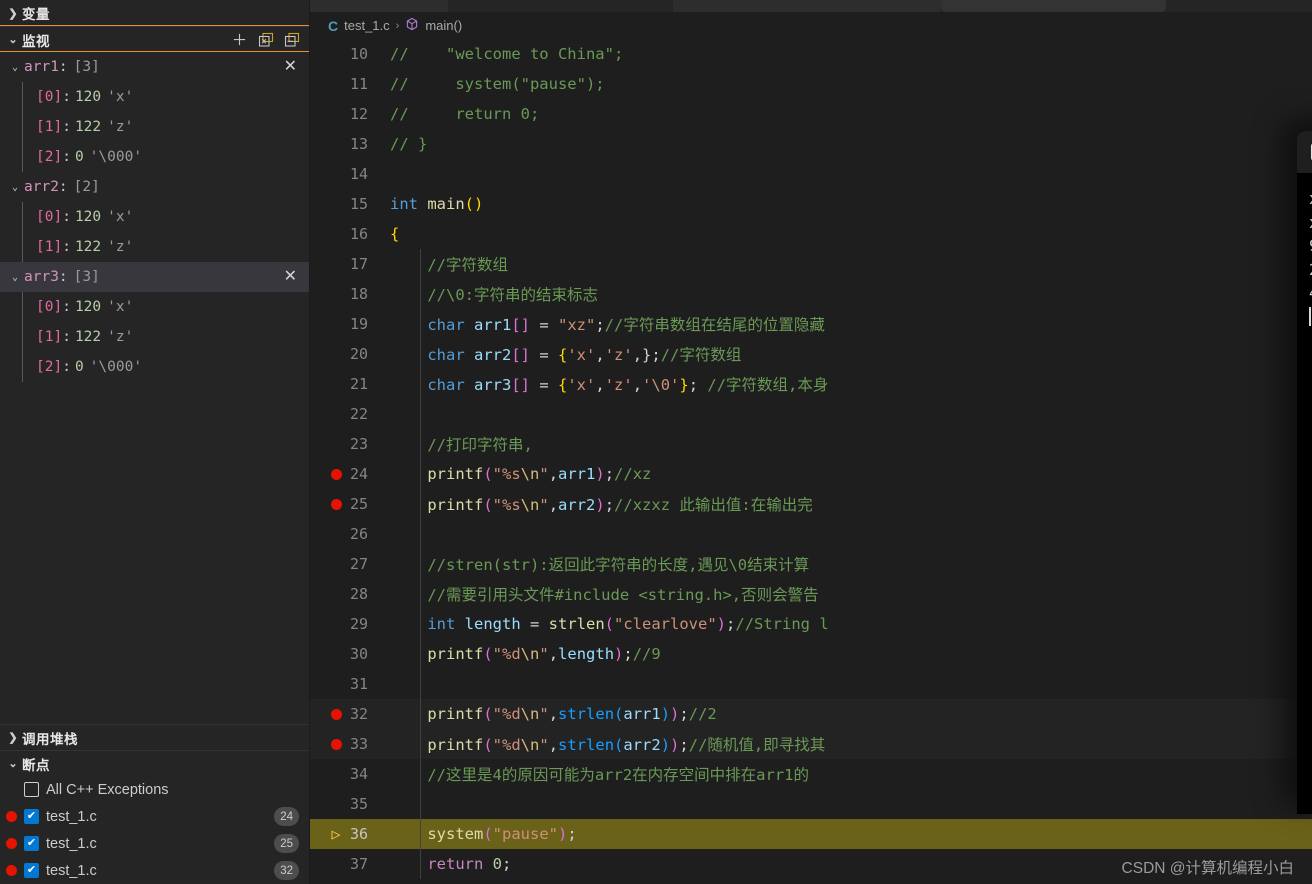 This screenshot has width=1312, height=884. I want to click on section-header-variables: ❯ 变量, so click(154, 13).